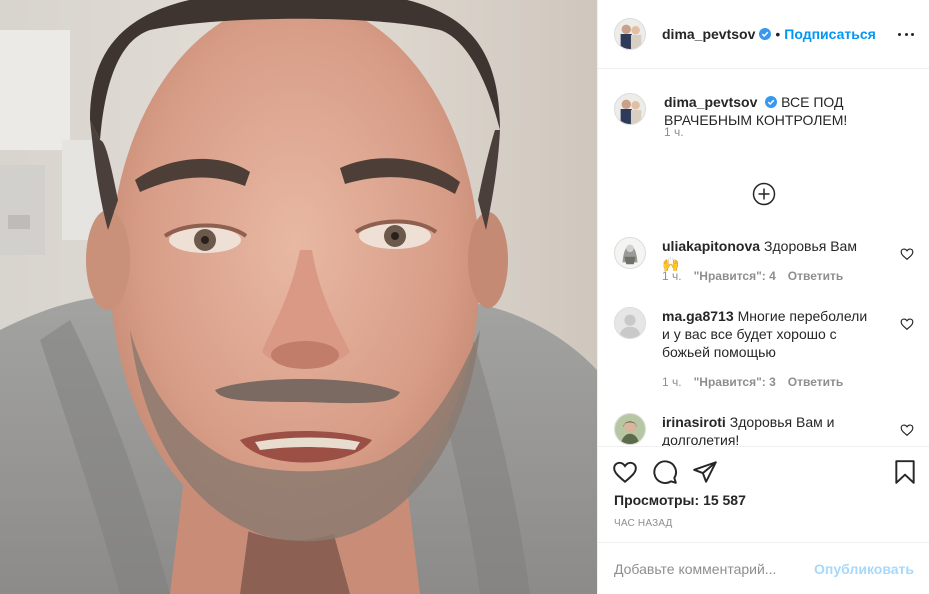  I want to click on caption-username: dima_pevtsov, so click(710, 102).